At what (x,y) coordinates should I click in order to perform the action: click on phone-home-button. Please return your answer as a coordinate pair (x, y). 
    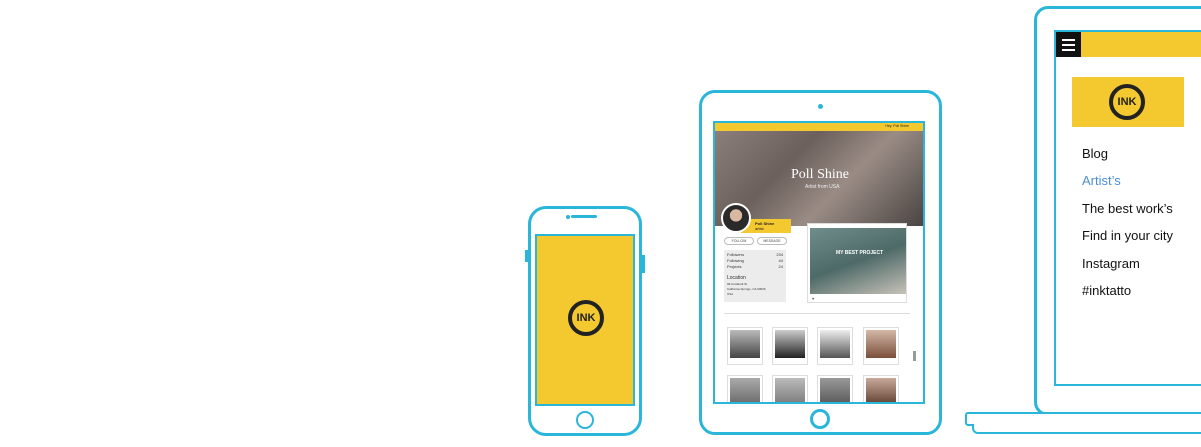
    Looking at the image, I should click on (585, 420).